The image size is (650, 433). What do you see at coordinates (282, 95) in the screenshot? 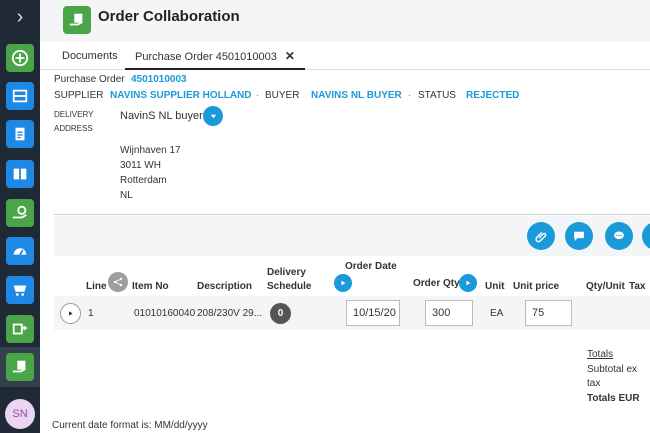
I see `buyer-label: BUYER` at bounding box center [282, 95].